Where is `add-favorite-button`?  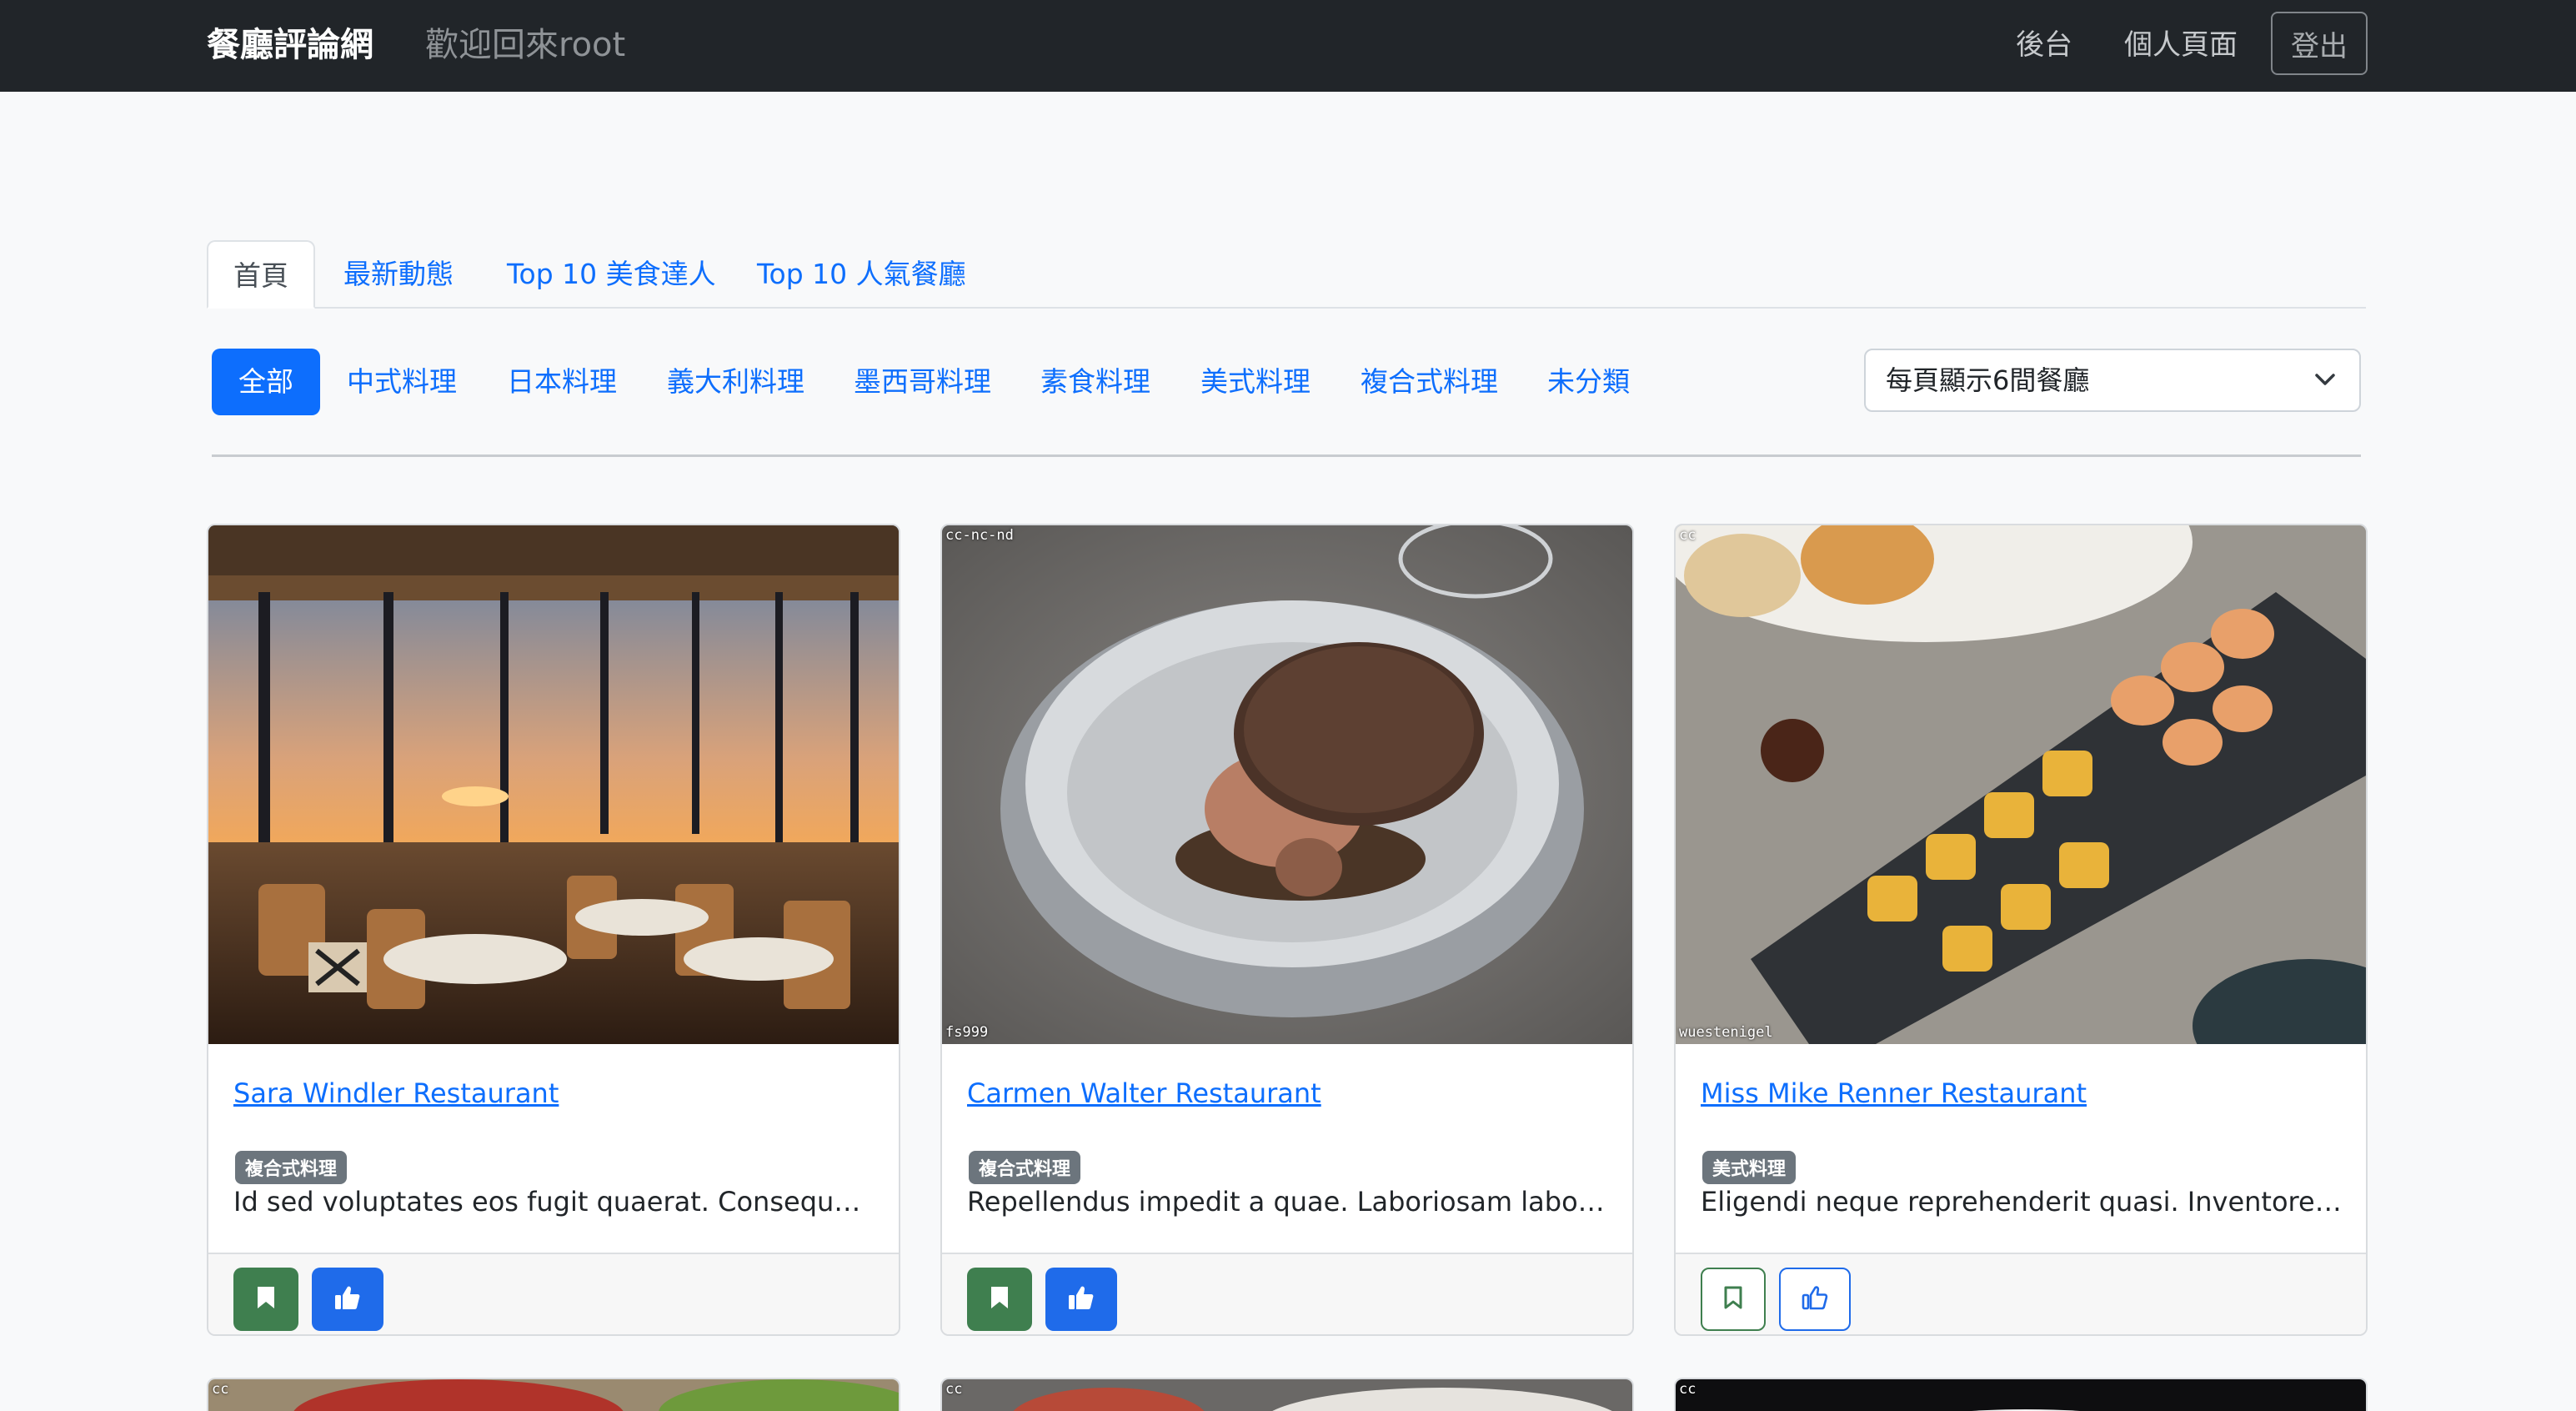 add-favorite-button is located at coordinates (1733, 1299).